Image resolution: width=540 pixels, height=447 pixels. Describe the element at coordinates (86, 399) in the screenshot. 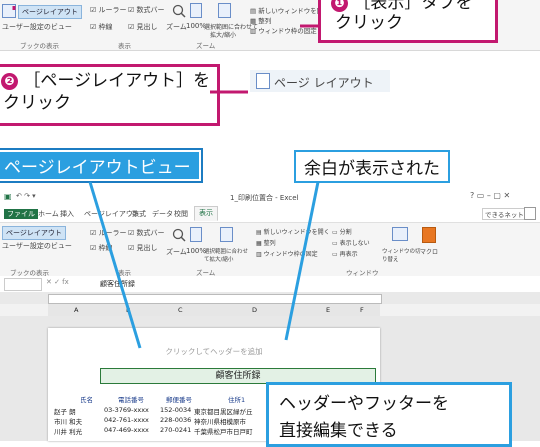

I see `th-name: 氏名` at that location.